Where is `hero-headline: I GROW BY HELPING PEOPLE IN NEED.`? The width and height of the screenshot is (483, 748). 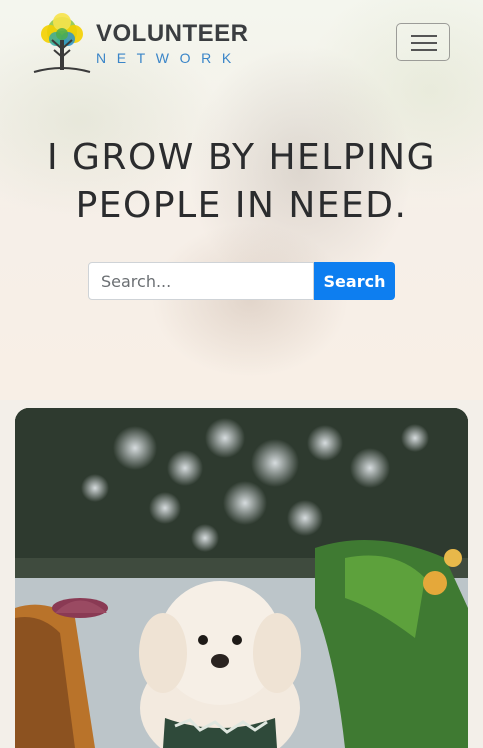 hero-headline: I GROW BY HELPING PEOPLE IN NEED. is located at coordinates (241, 182).